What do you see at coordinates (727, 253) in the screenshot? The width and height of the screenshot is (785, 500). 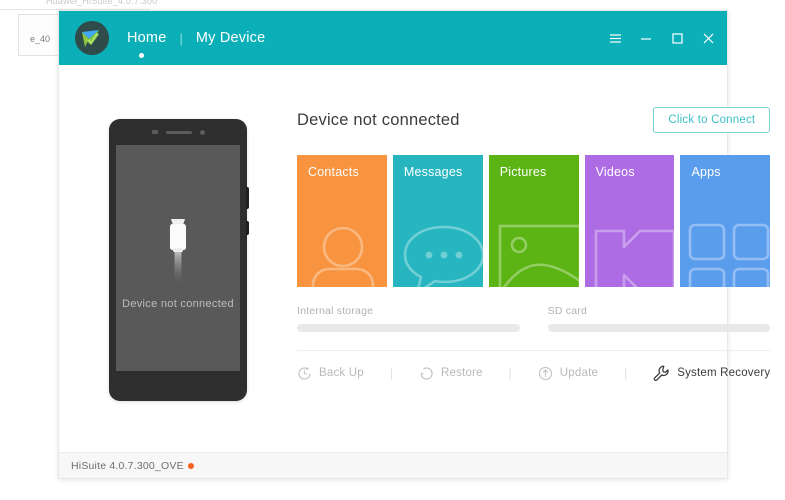 I see `apps-grid-icon` at bounding box center [727, 253].